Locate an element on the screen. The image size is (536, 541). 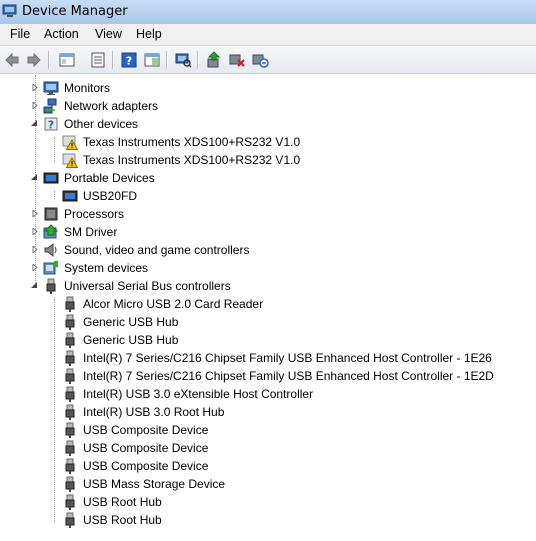
title-bar: Device Manager is located at coordinates (268, 12).